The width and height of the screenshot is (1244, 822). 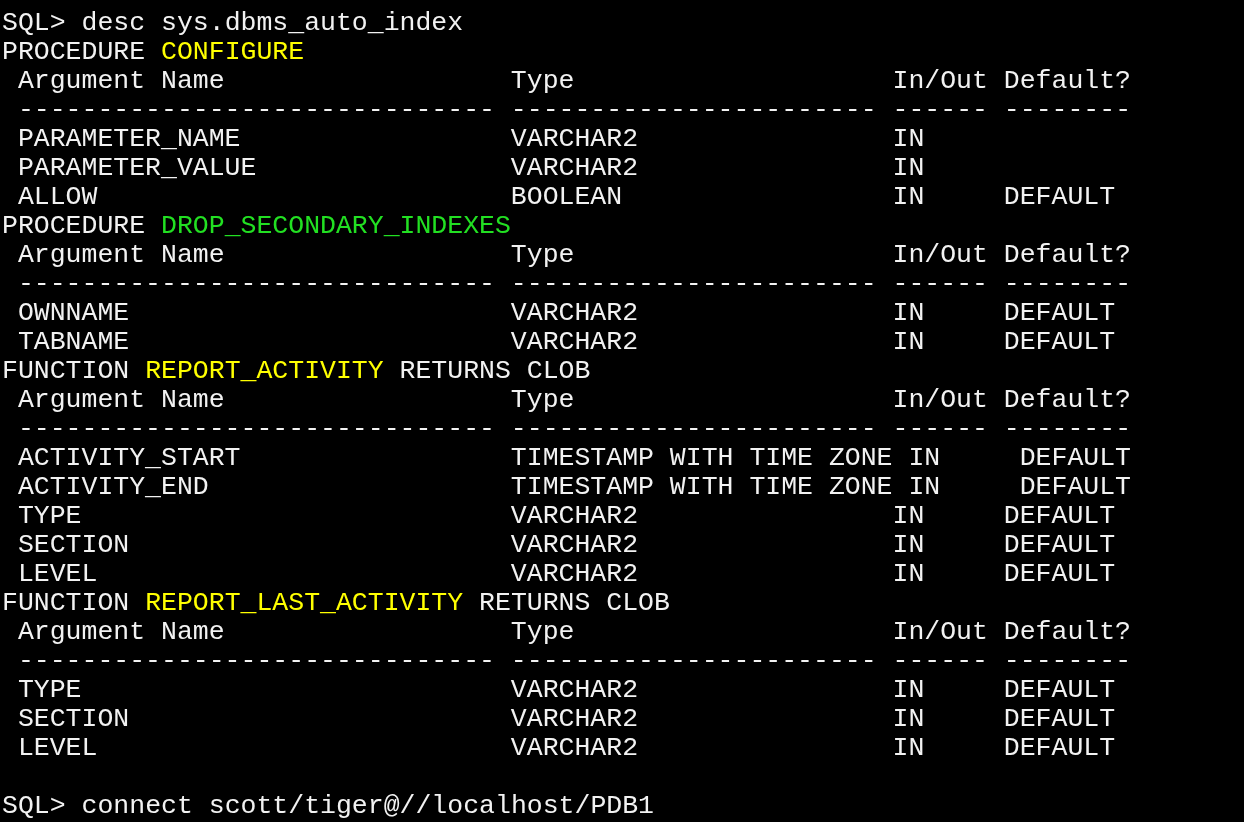 What do you see at coordinates (367, 806) in the screenshot?
I see `command-text: connect scott/tiger@//localhost/PDB1` at bounding box center [367, 806].